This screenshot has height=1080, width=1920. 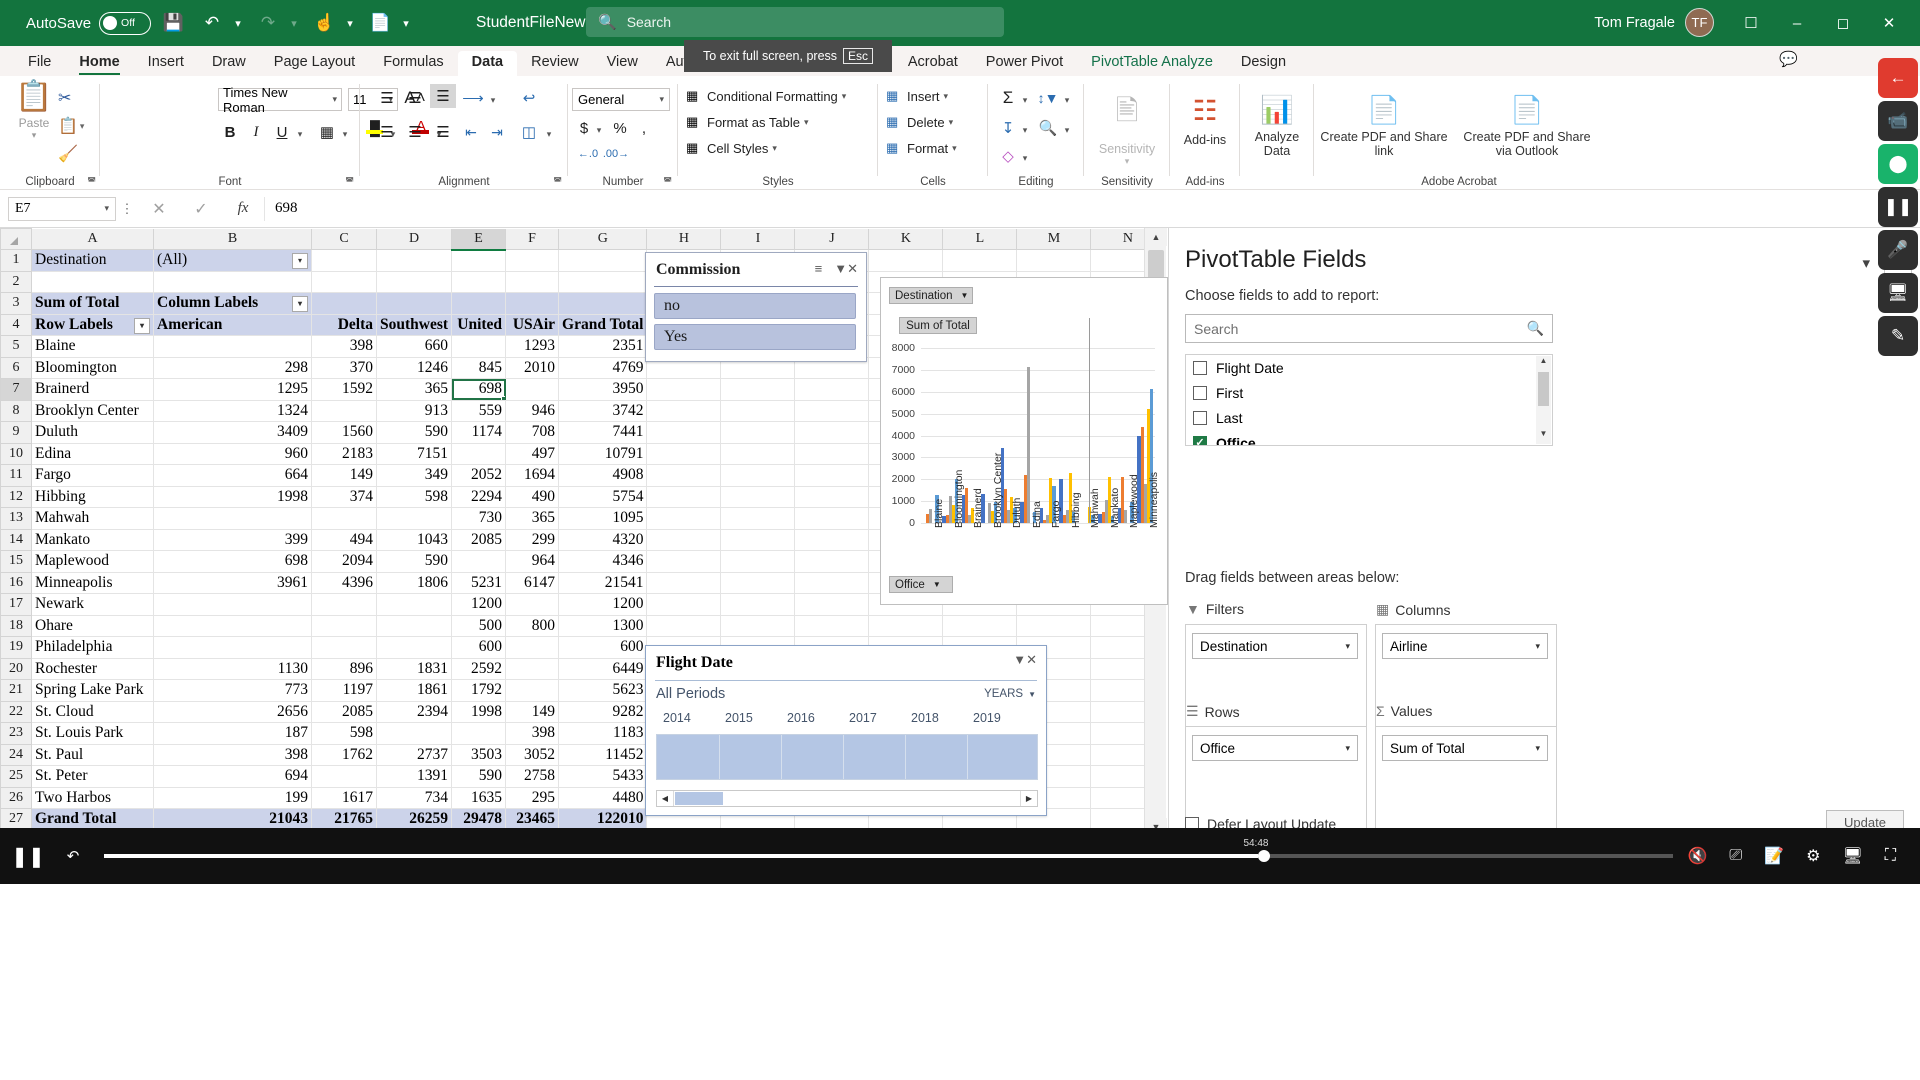 What do you see at coordinates (1898, 293) in the screenshot?
I see `screen-icon: 🖥` at bounding box center [1898, 293].